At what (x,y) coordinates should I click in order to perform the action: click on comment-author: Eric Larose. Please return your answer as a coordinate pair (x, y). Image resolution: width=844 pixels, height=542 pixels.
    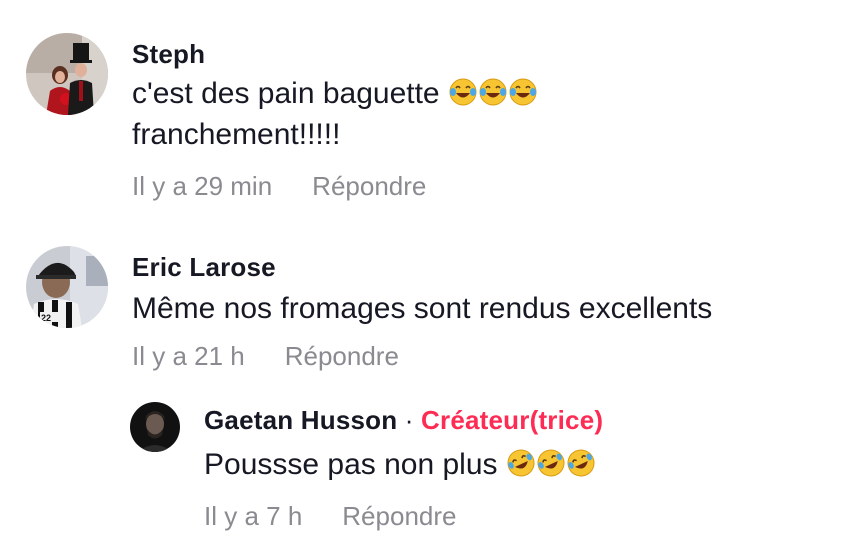
    Looking at the image, I should click on (422, 267).